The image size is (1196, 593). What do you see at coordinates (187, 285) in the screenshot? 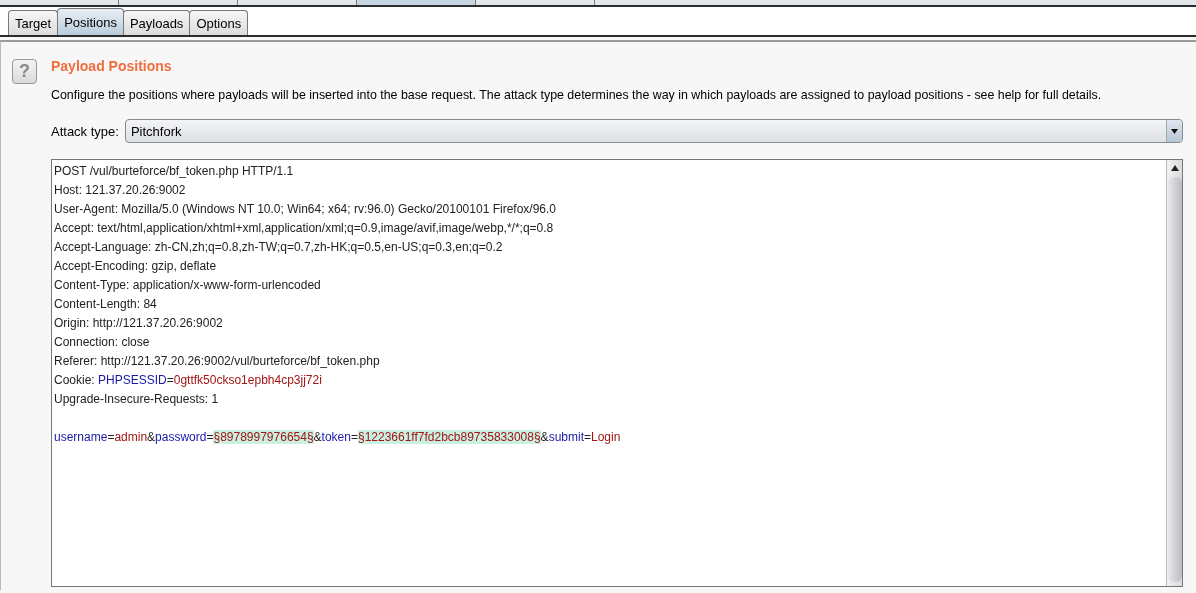
I see `request-line: Content-Type: application/x-www-form-urlencoded` at bounding box center [187, 285].